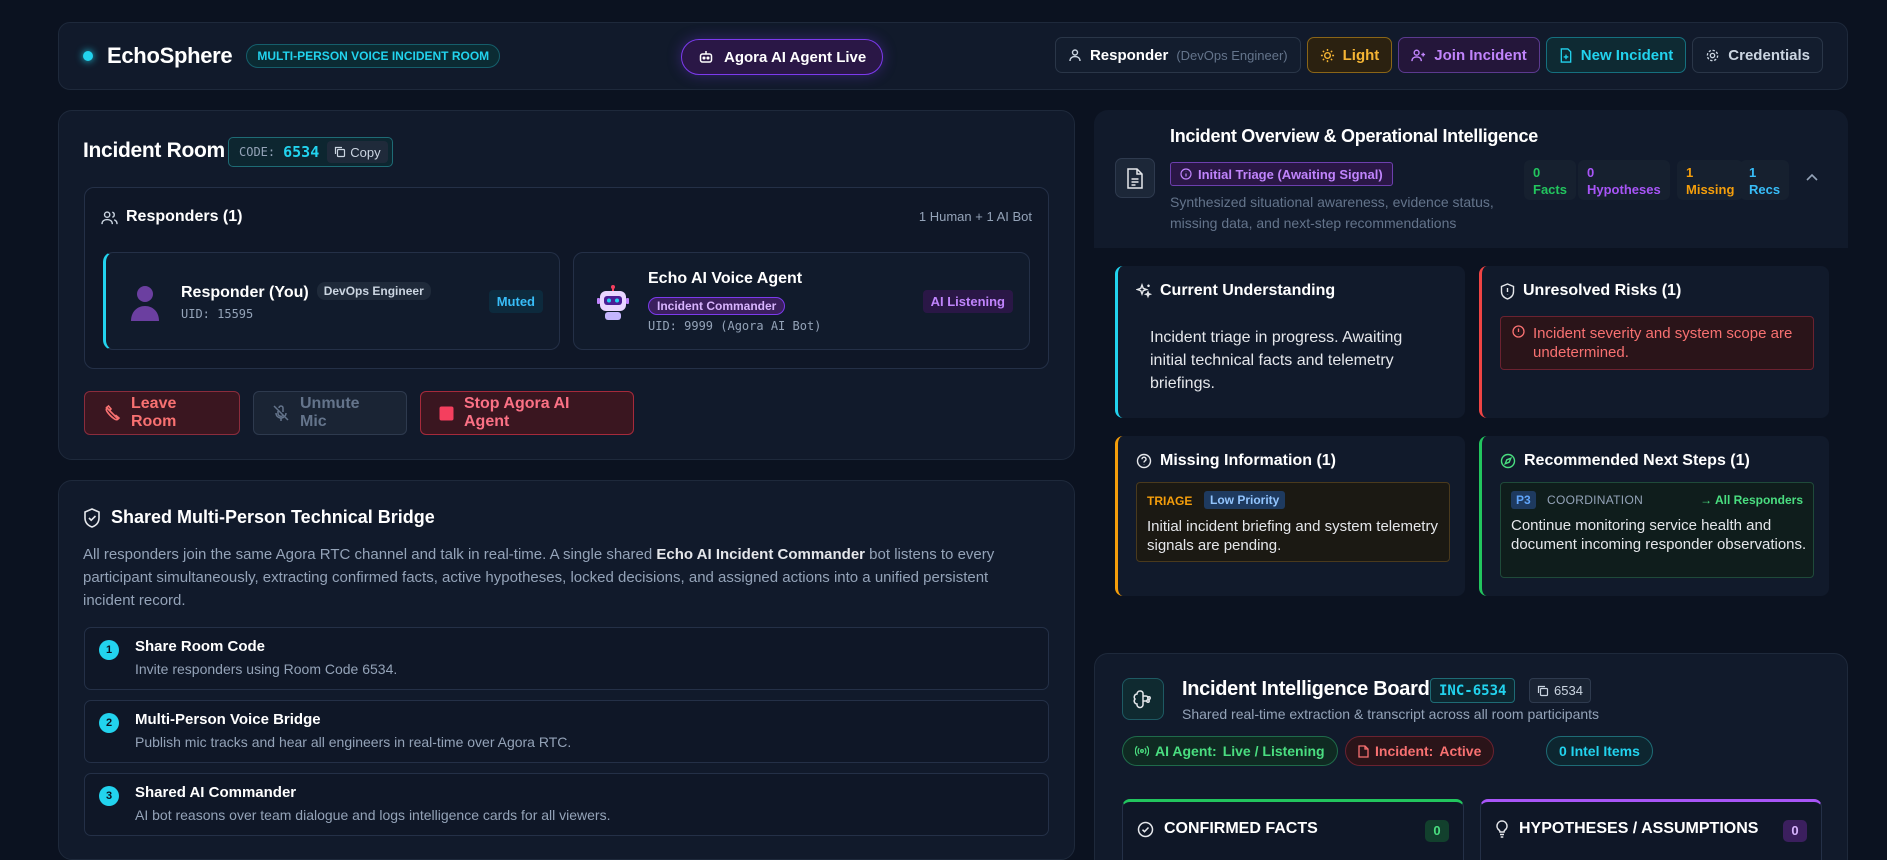  What do you see at coordinates (1241, 828) in the screenshot?
I see `facts-title: CONFIRMED FACTS` at bounding box center [1241, 828].